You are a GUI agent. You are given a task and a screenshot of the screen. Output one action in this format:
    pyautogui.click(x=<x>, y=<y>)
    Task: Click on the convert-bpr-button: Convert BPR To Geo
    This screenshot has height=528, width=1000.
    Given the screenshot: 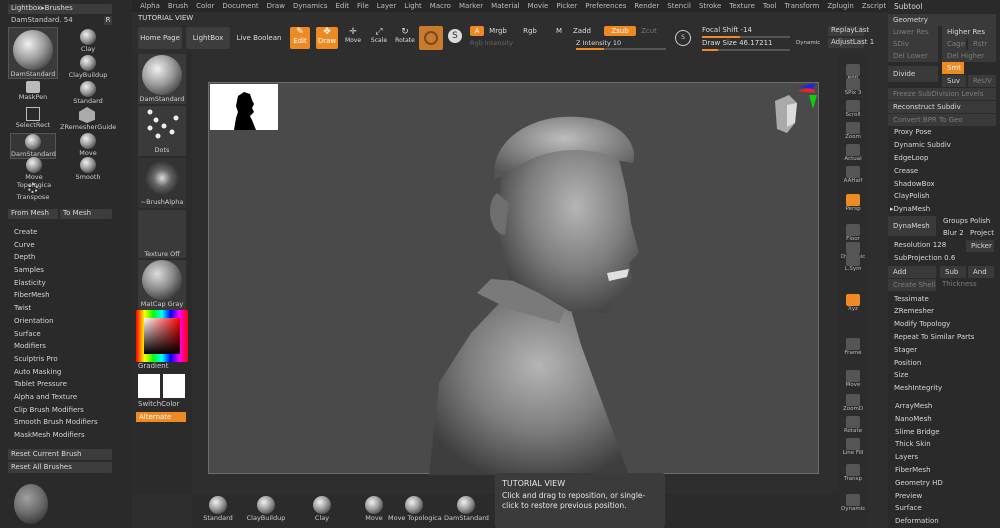 What is the action you would take?
    pyautogui.click(x=942, y=120)
    